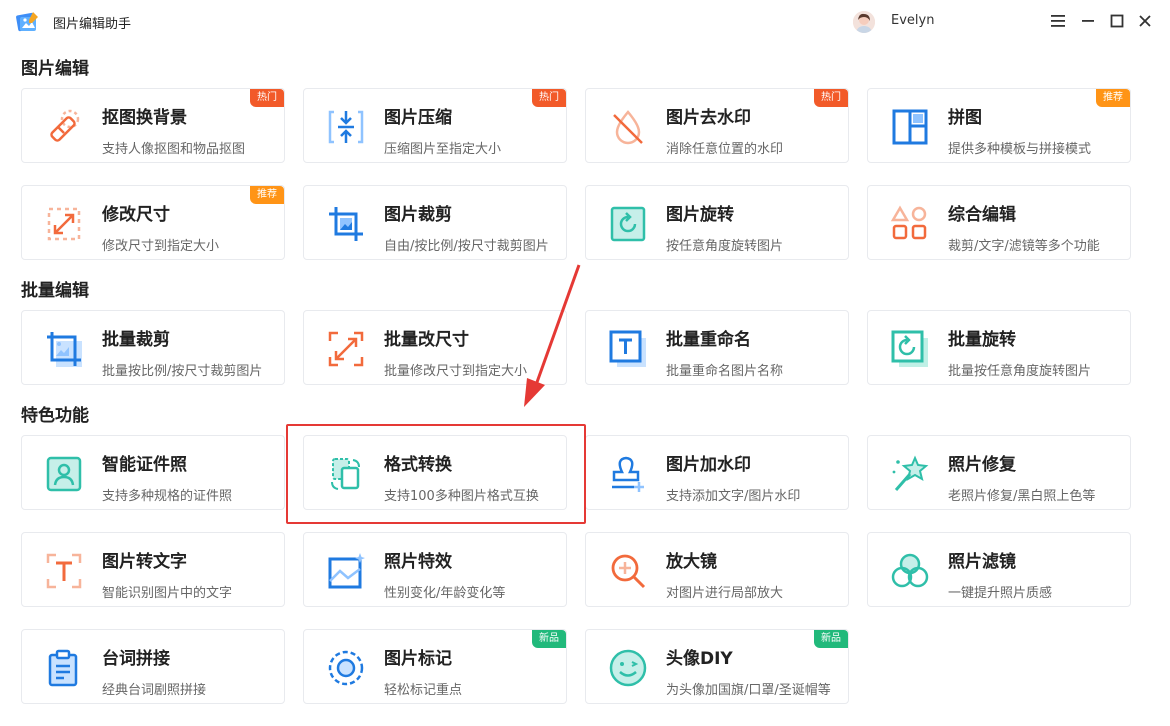 The width and height of the screenshot is (1170, 726). Describe the element at coordinates (999, 222) in the screenshot. I see `card-comprehensive-edit: 综合编辑 裁剪/文字/滤镜等多个功能` at that location.